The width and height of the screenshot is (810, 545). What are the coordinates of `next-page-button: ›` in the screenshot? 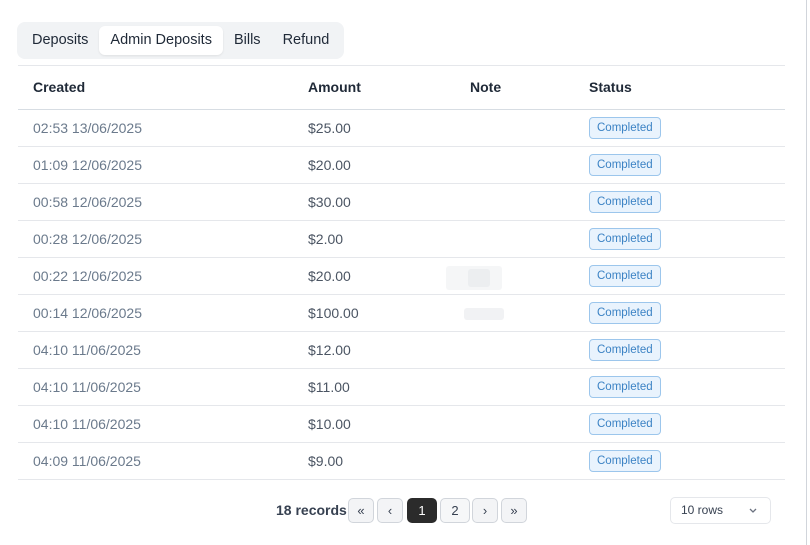 It's located at (485, 510).